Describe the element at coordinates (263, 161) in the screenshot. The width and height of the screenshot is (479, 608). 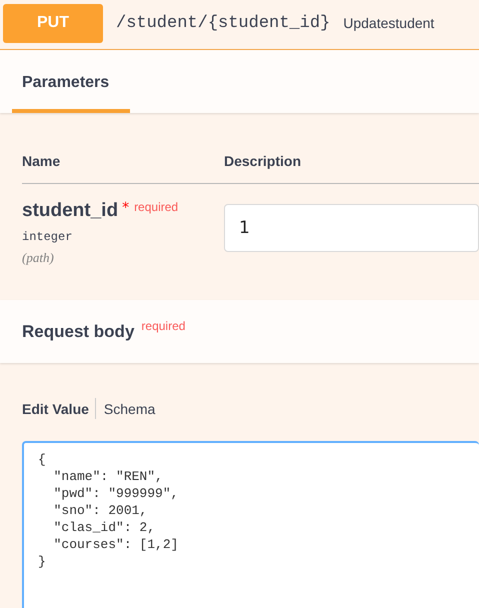
I see `column-header: Description` at that location.